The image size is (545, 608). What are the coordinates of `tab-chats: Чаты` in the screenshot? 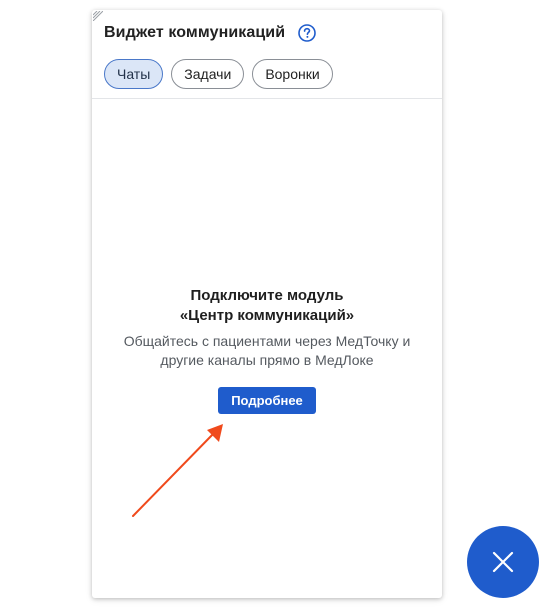 It's located at (134, 74).